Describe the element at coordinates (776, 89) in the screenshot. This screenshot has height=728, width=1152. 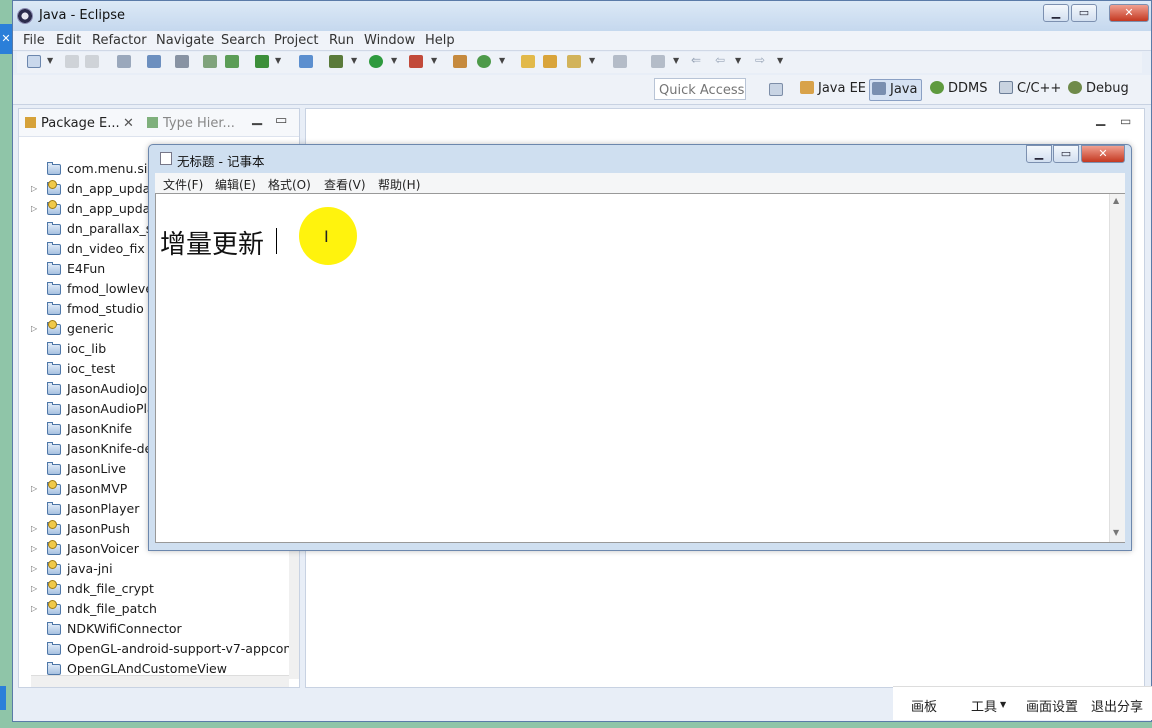
I see `open-perspective-icon` at that location.